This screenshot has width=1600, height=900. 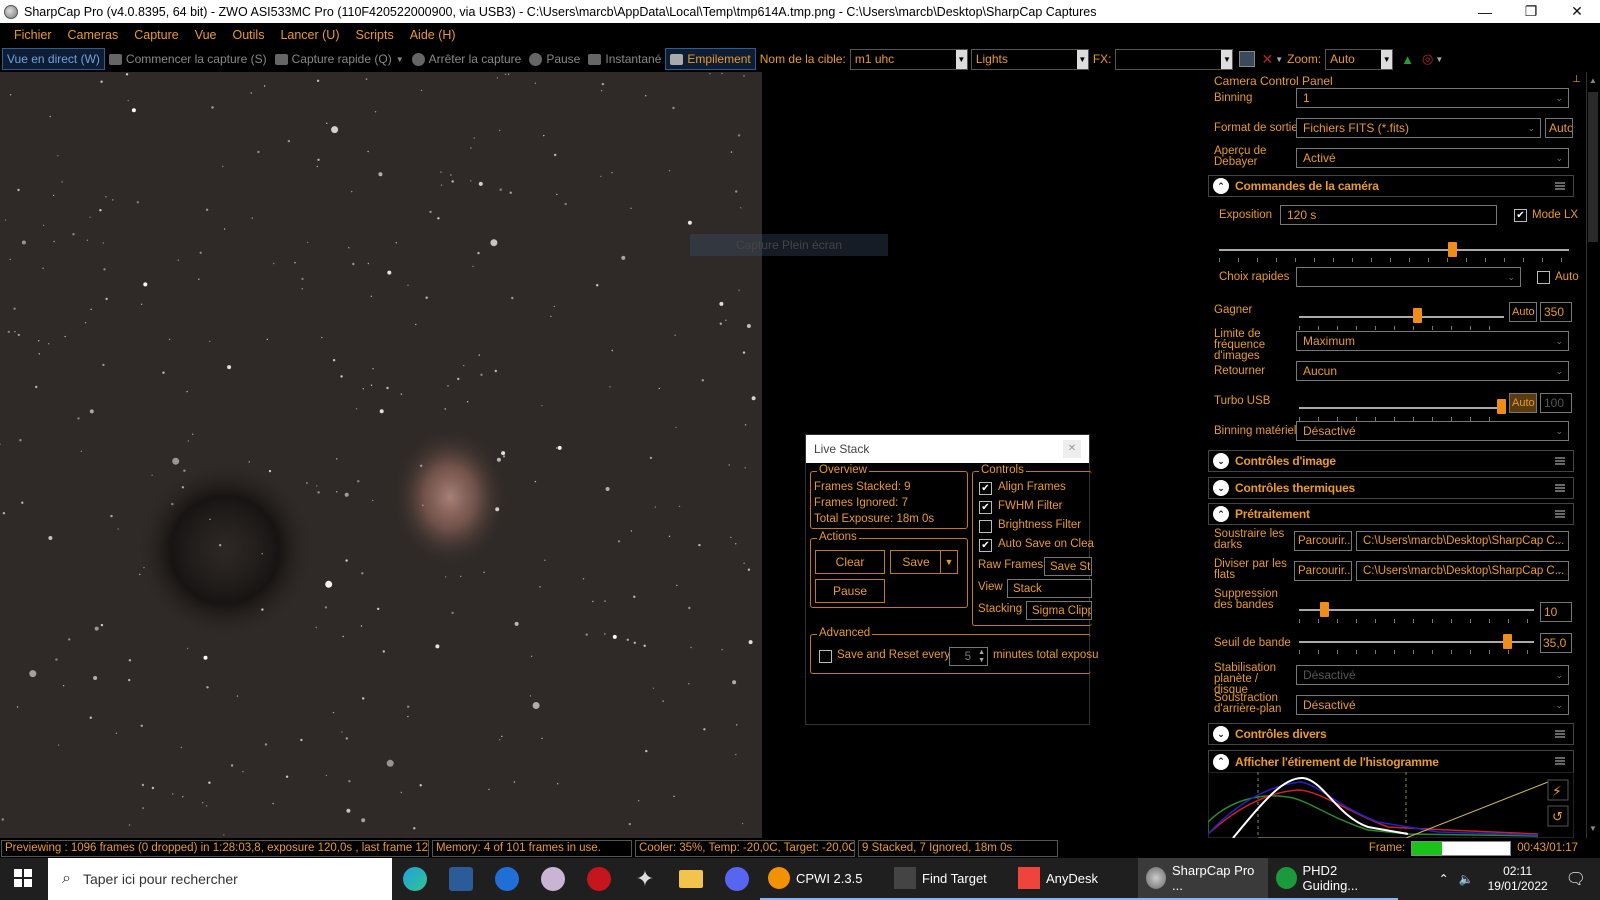 I want to click on section-image-controls: ⌄ Contrôles d'image, so click(x=1391, y=461).